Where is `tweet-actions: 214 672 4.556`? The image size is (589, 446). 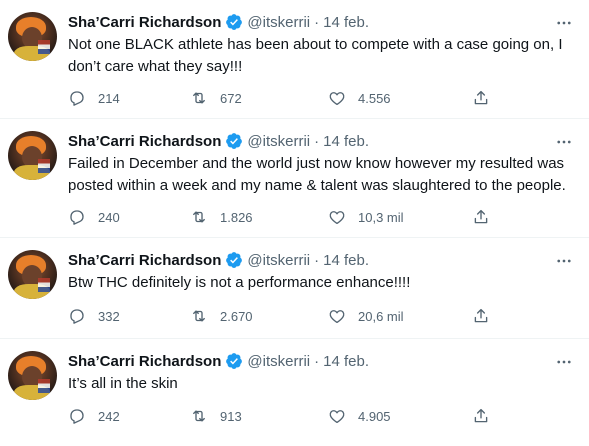 tweet-actions: 214 672 4.556 is located at coordinates (283, 98).